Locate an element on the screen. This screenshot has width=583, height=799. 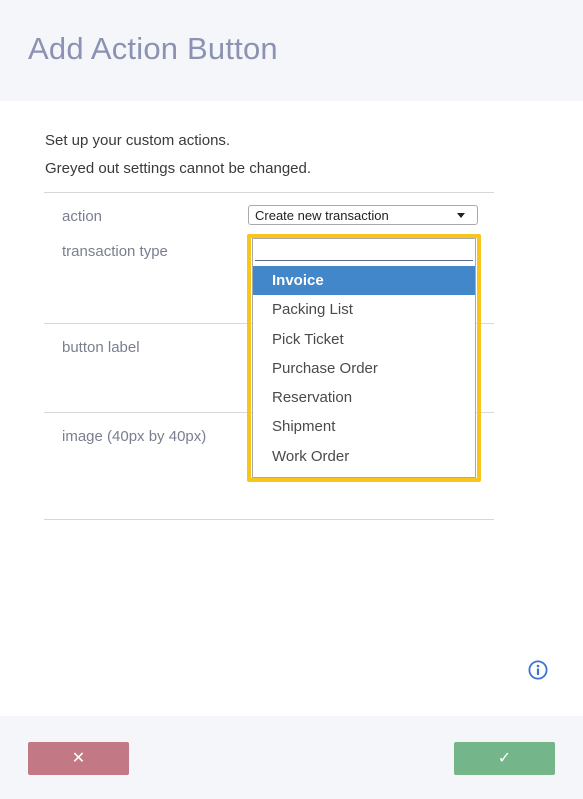
chevron-down-icon is located at coordinates (461, 215).